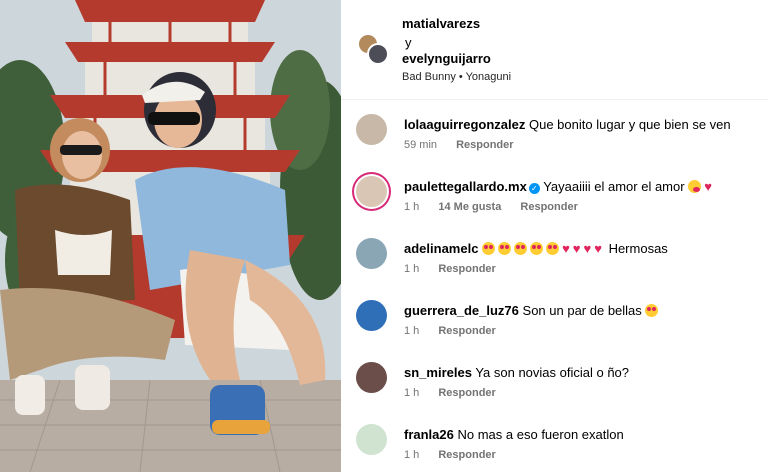 Image resolution: width=768 pixels, height=472 pixels. Describe the element at coordinates (540, 434) in the screenshot. I see `comment-body: No mas a eso fueron exatlon` at that location.